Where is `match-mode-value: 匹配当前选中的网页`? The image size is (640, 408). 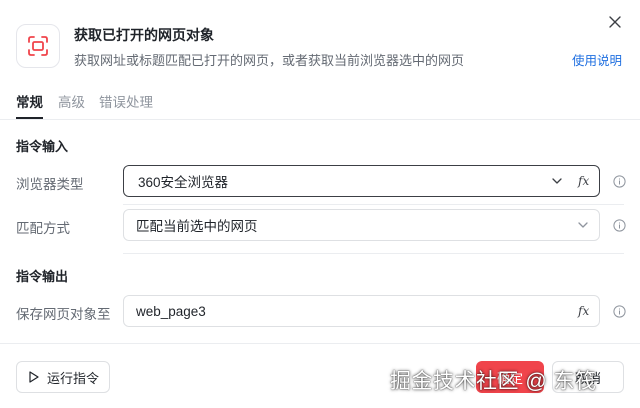 match-mode-value: 匹配当前选中的网页 is located at coordinates (197, 226).